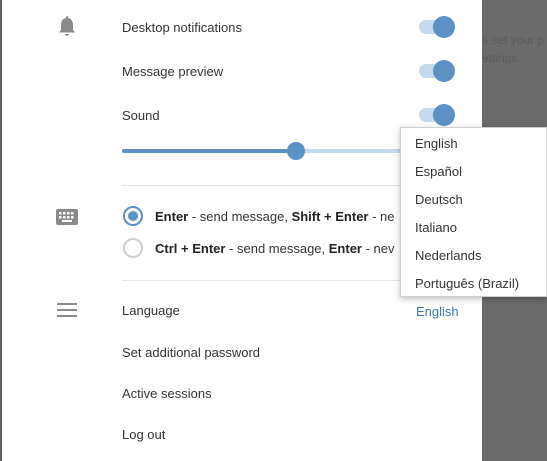 The height and width of the screenshot is (461, 547). I want to click on language-select: English, so click(437, 311).